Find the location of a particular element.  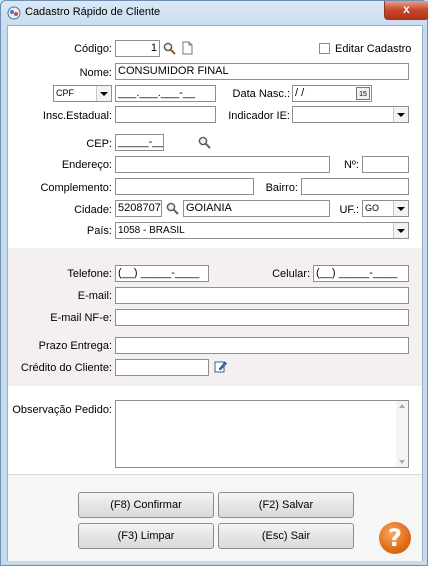

window-title: Cadastro Rápido de Cliente is located at coordinates (93, 12).